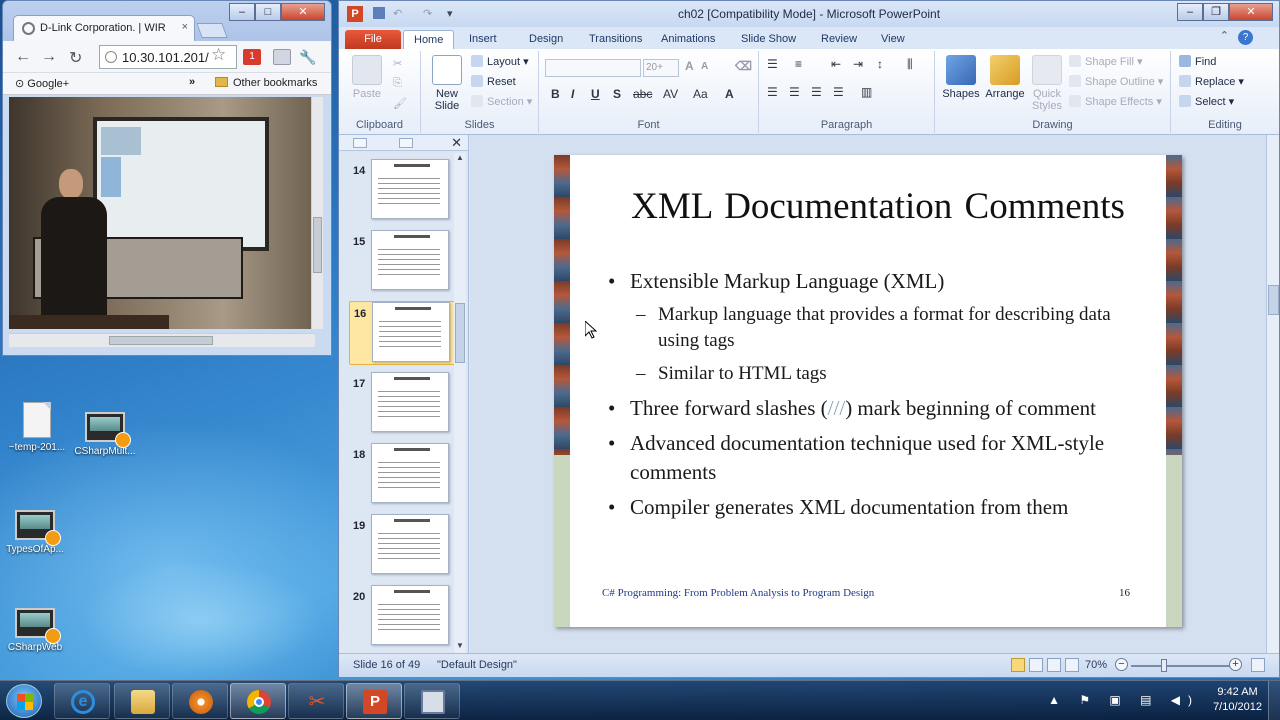  Describe the element at coordinates (308, 57) in the screenshot. I see `wrench-icon: 🔧` at that location.